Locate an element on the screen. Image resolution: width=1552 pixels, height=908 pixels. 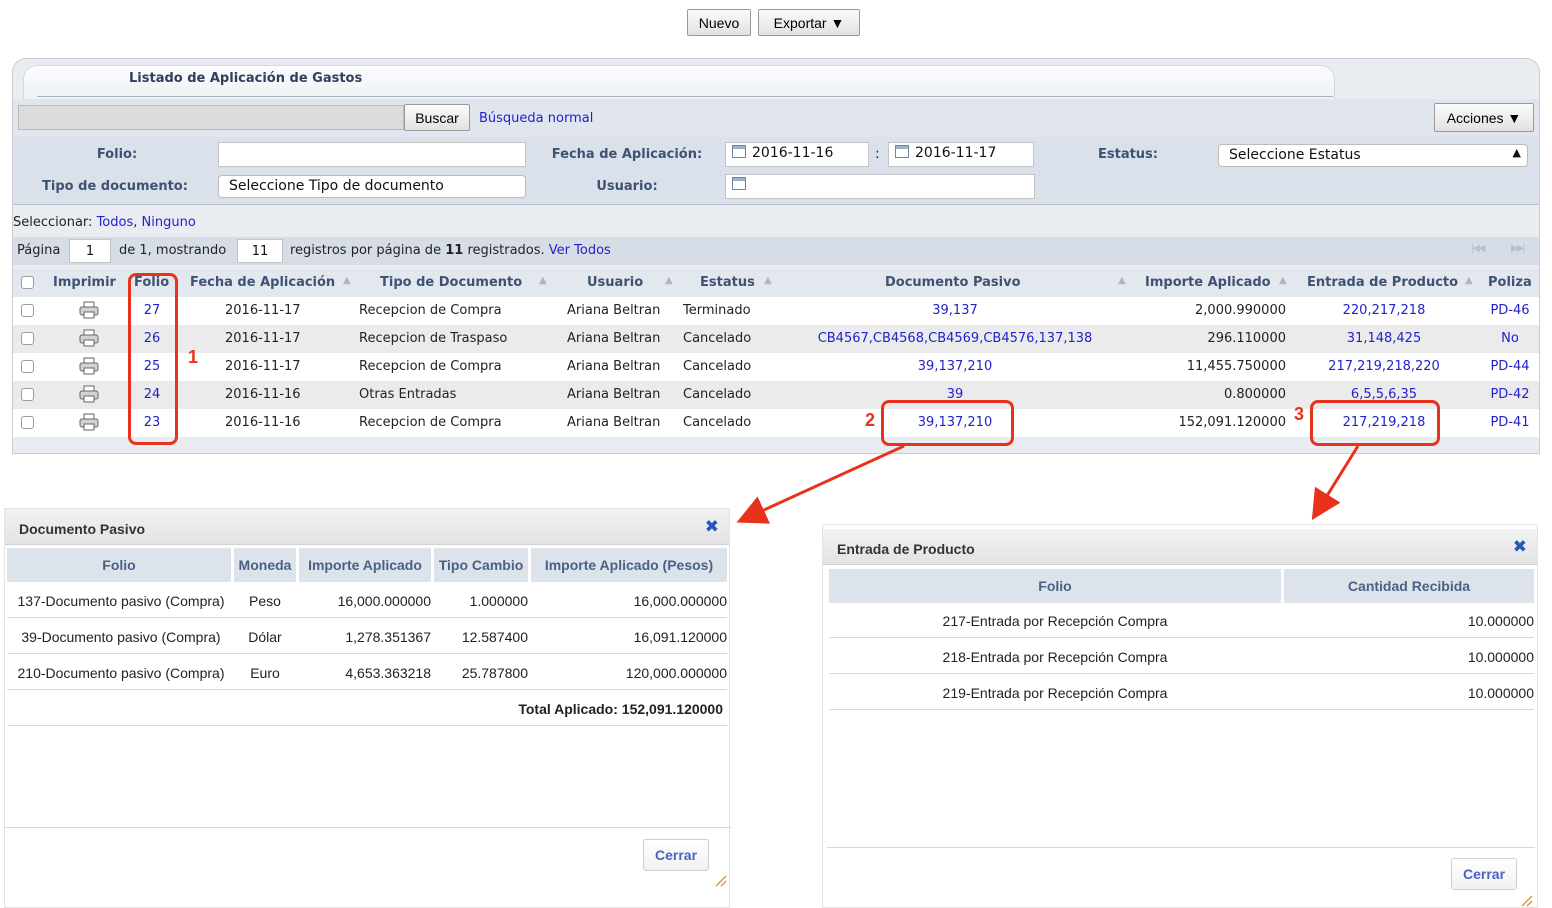
col-fecha-aplicacion: Fecha de Aplicación is located at coordinates (262, 282).